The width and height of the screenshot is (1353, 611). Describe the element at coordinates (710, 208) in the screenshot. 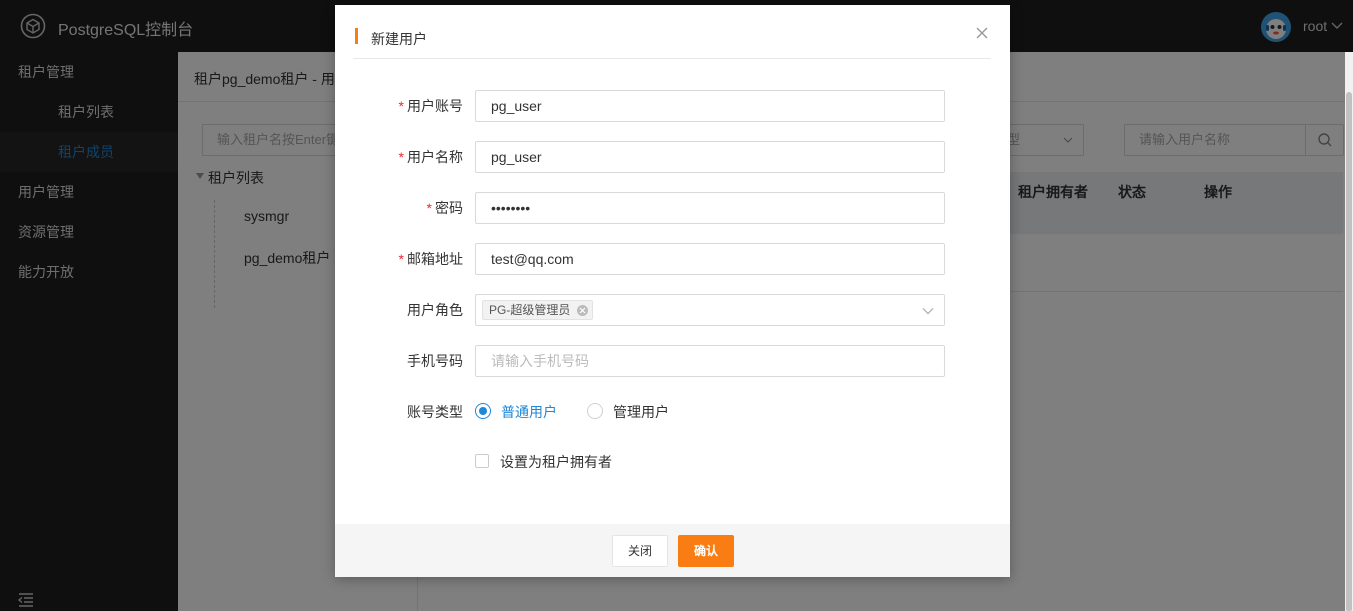

I see `password-input` at that location.